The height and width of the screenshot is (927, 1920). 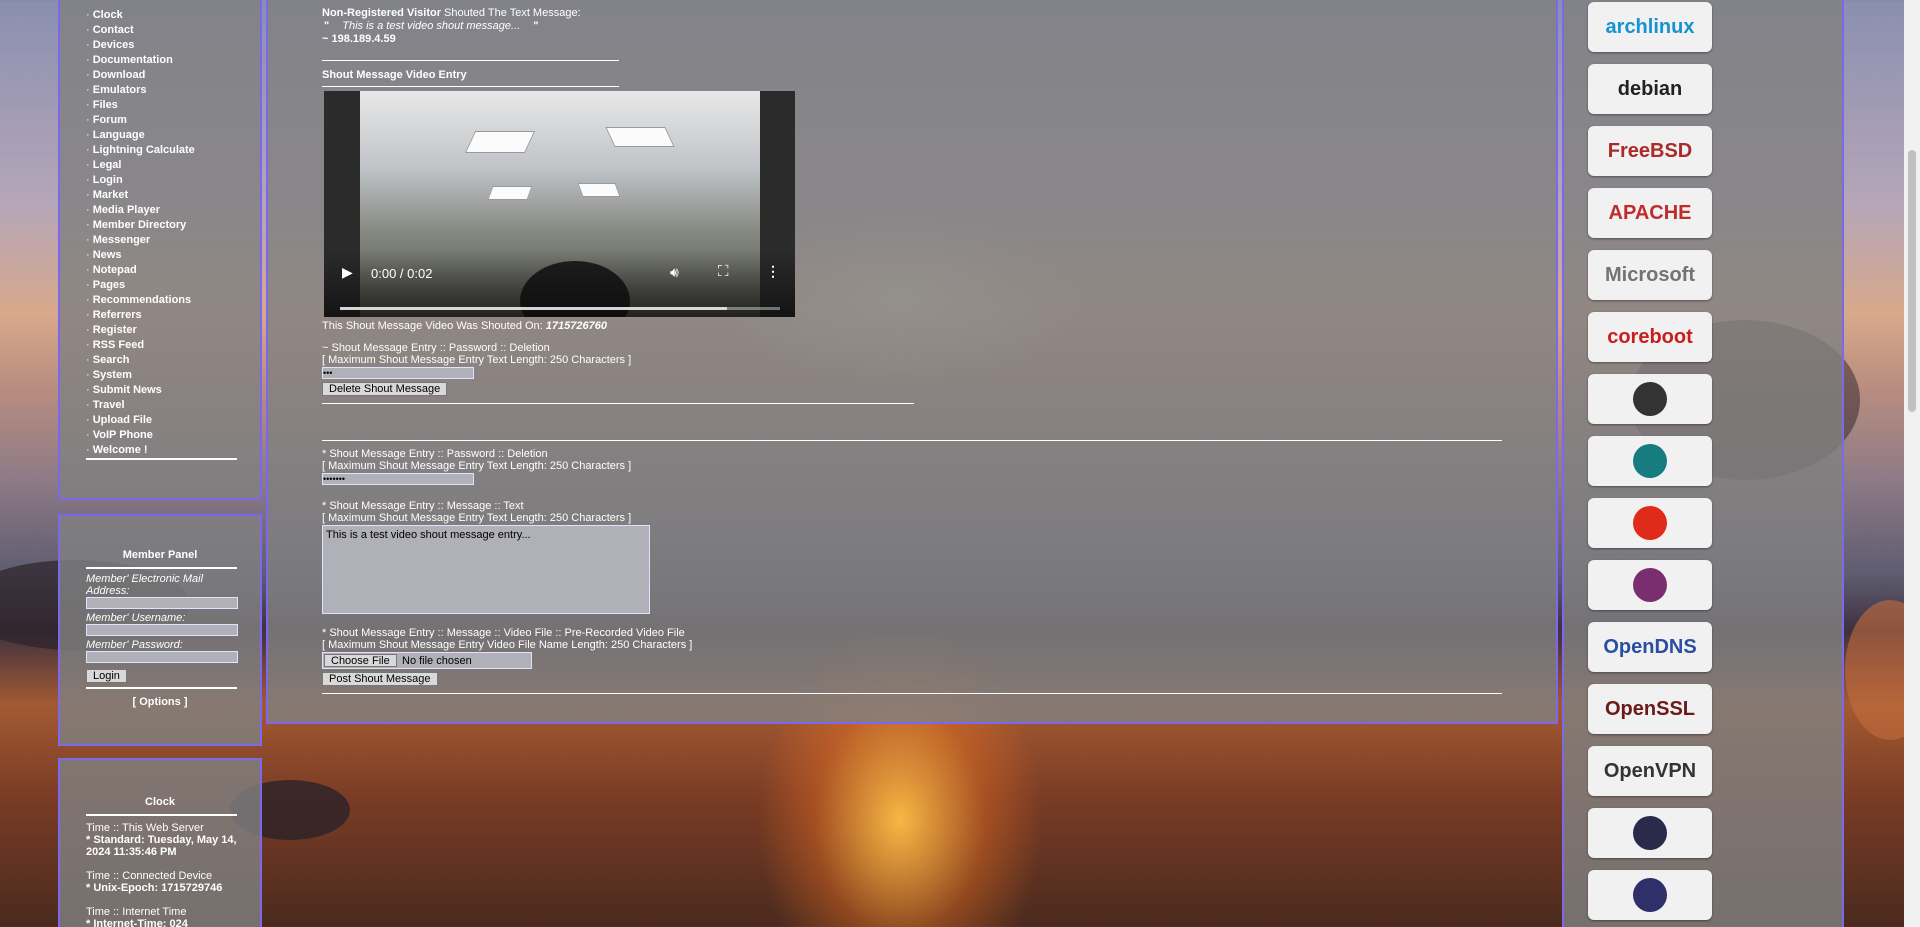 I want to click on nav-link-notepad: Notepad, so click(x=115, y=270).